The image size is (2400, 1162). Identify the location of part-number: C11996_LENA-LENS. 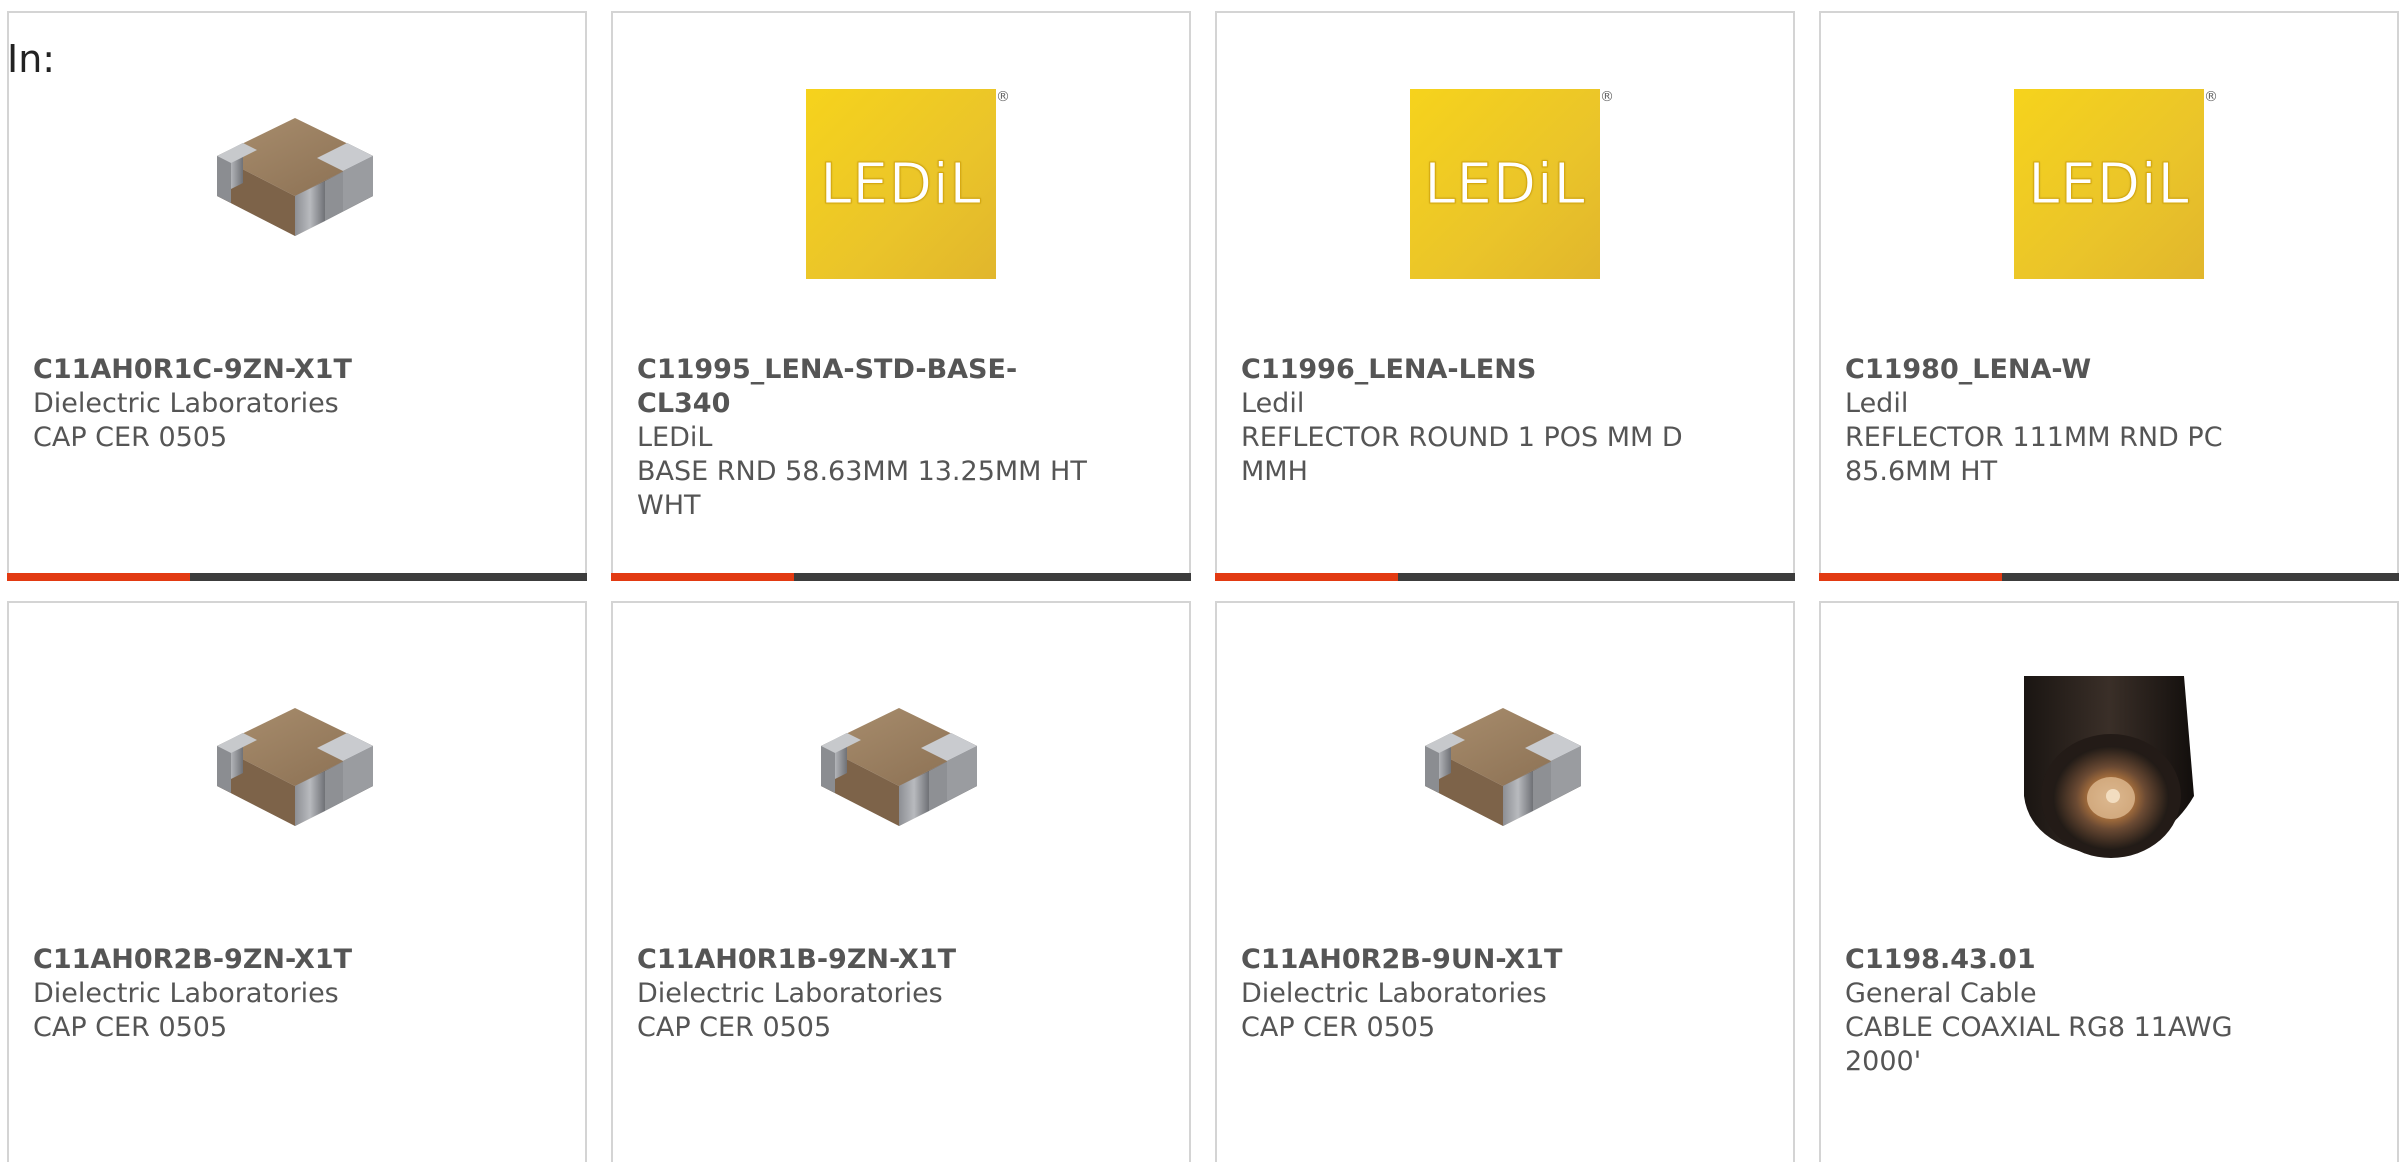
(1471, 370).